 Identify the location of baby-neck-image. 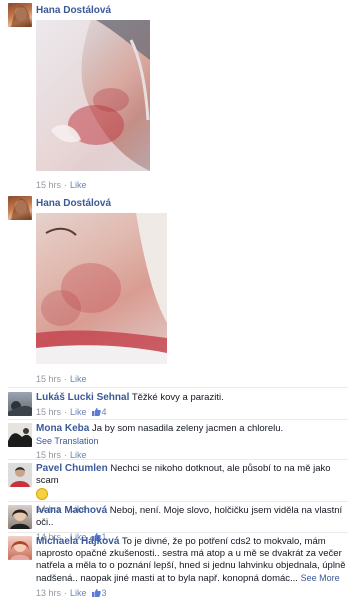
(93, 95).